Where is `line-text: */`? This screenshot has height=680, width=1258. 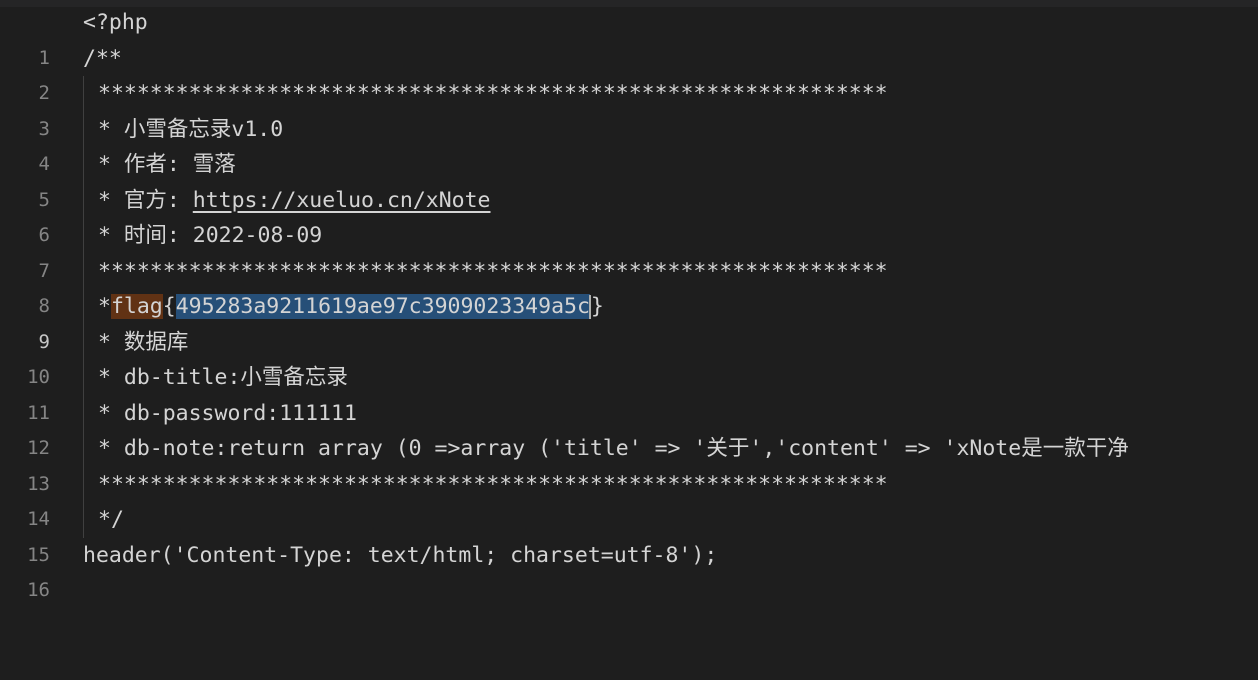 line-text: */ is located at coordinates (111, 519).